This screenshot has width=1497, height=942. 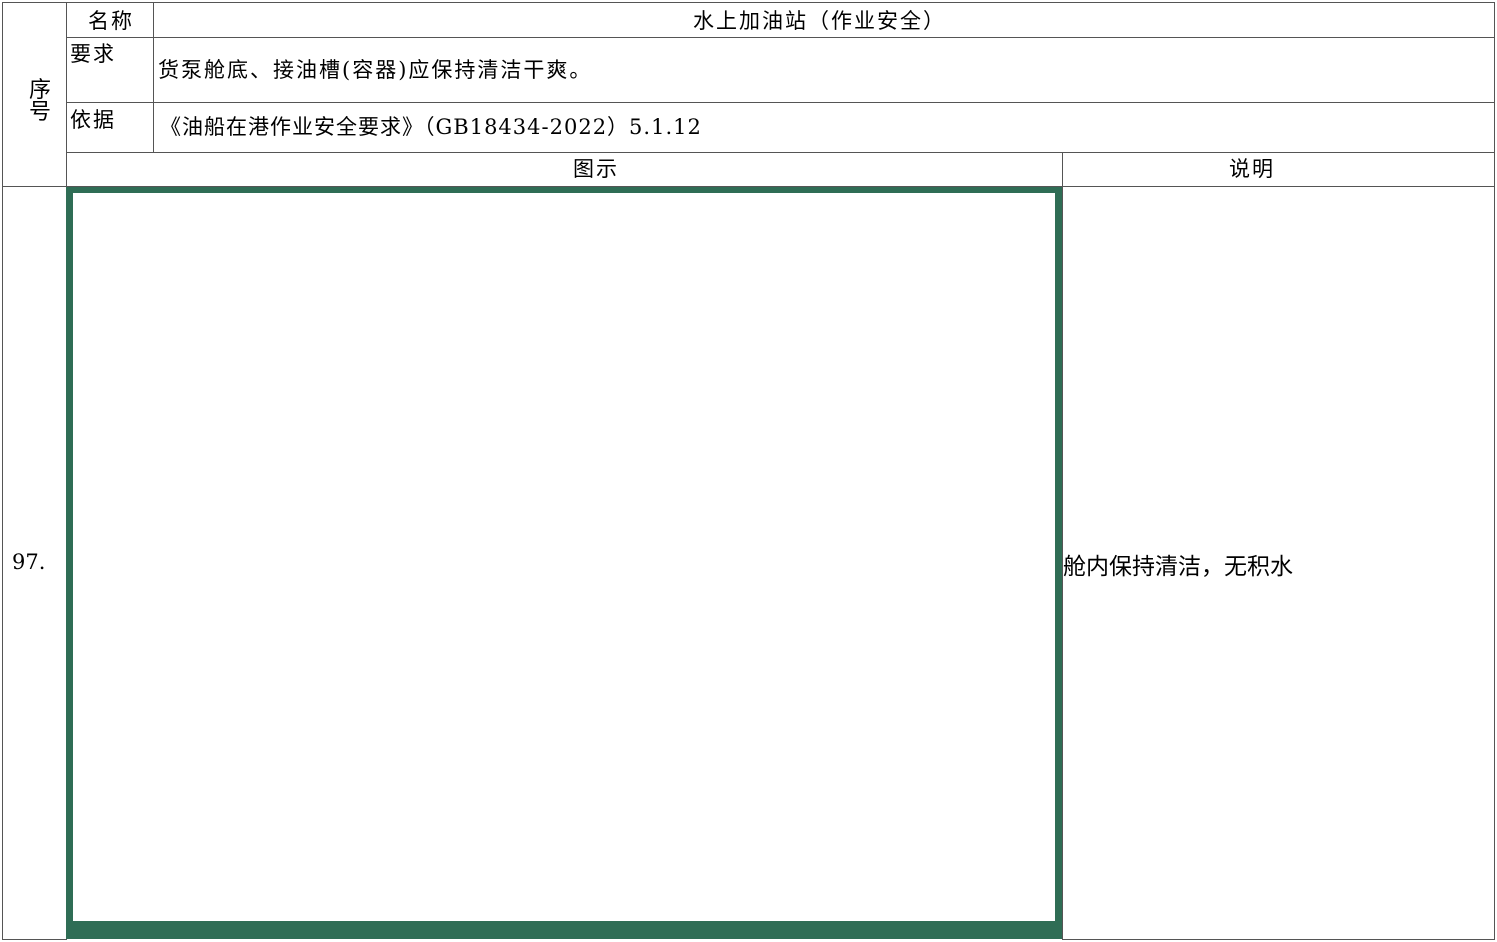 What do you see at coordinates (596, 169) in the screenshot?
I see `figure-header: 图示` at bounding box center [596, 169].